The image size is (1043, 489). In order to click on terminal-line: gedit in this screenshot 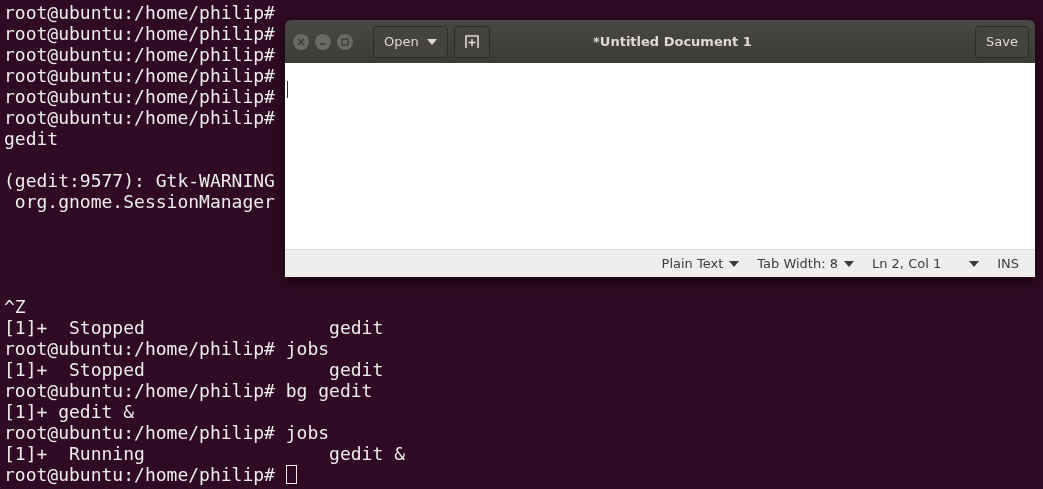, I will do `click(31, 138)`.